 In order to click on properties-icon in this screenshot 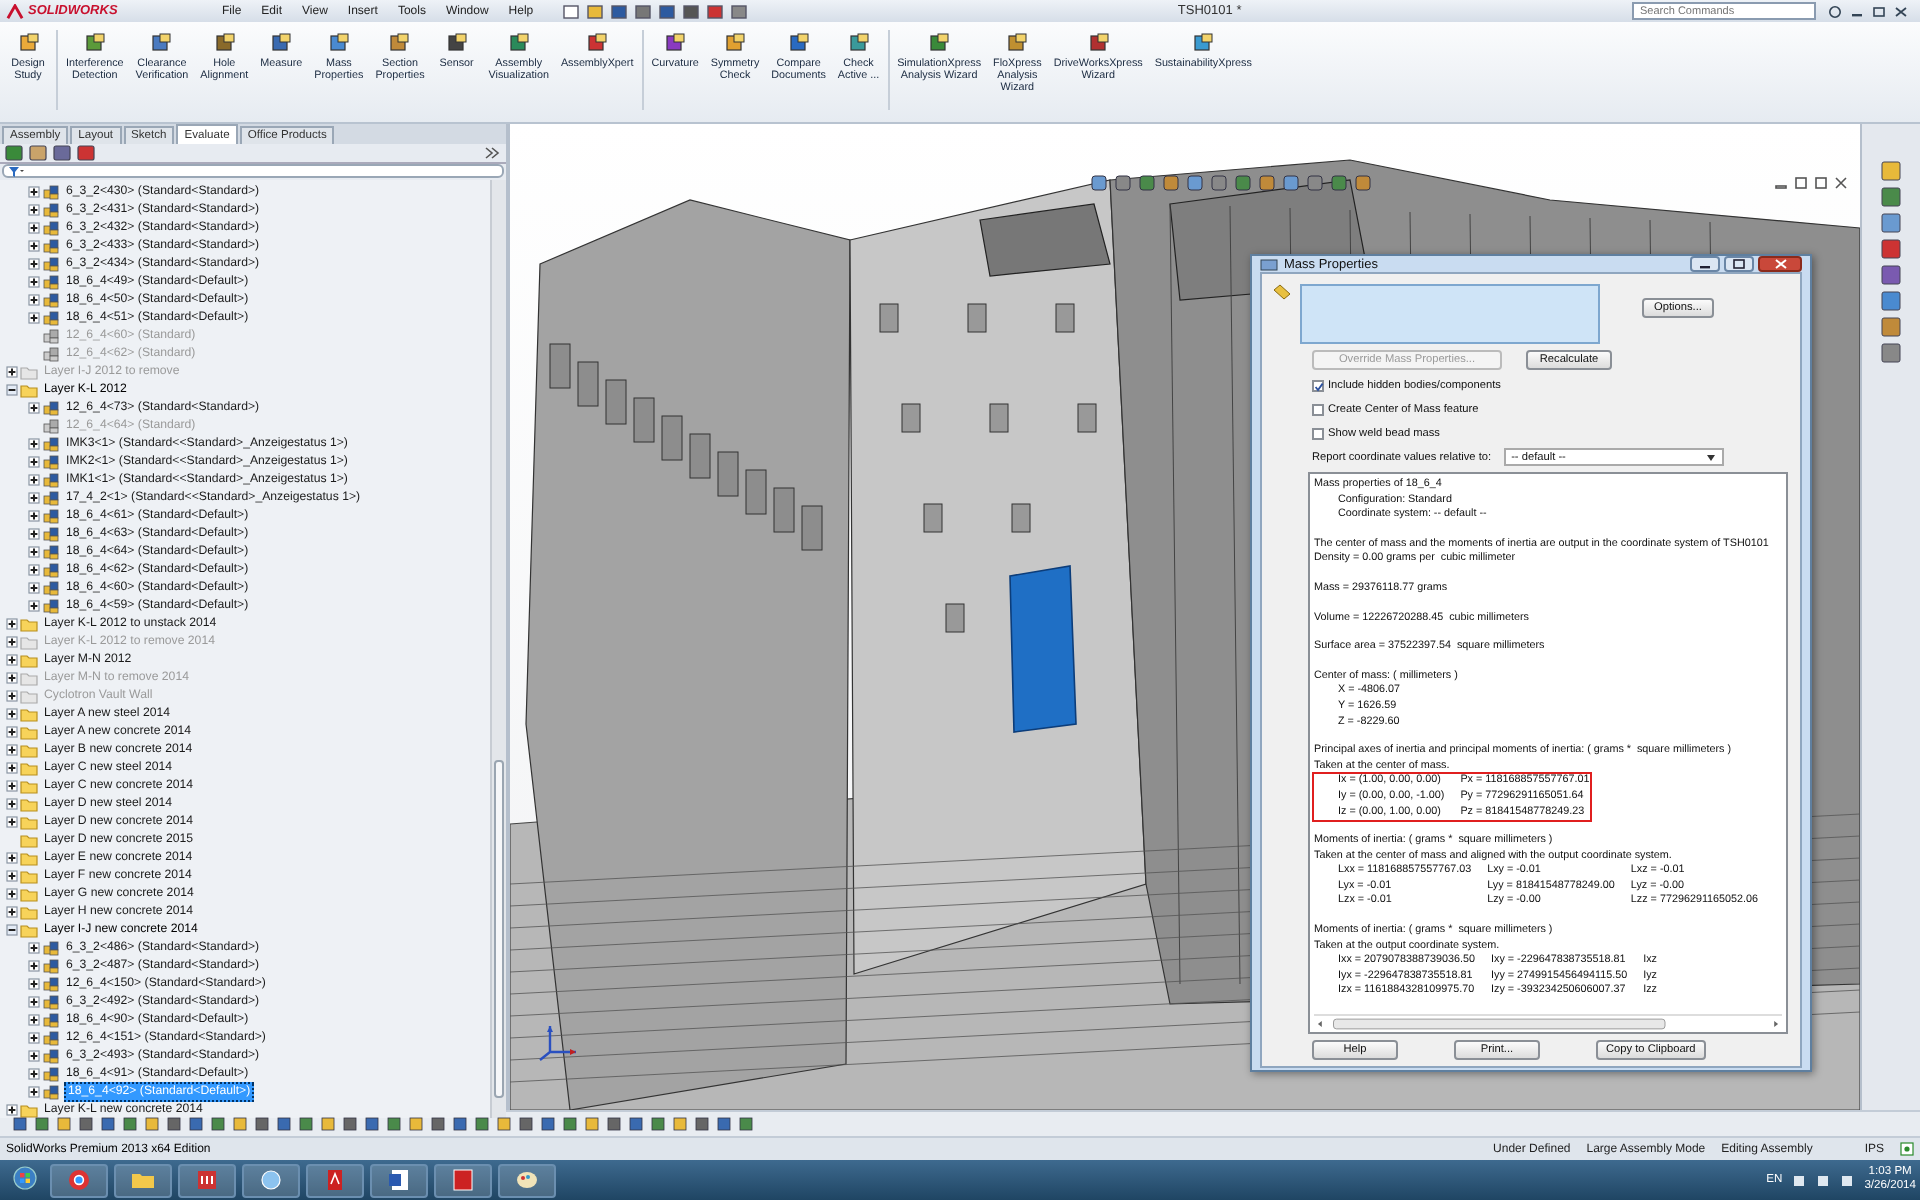, I will do `click(38, 153)`.